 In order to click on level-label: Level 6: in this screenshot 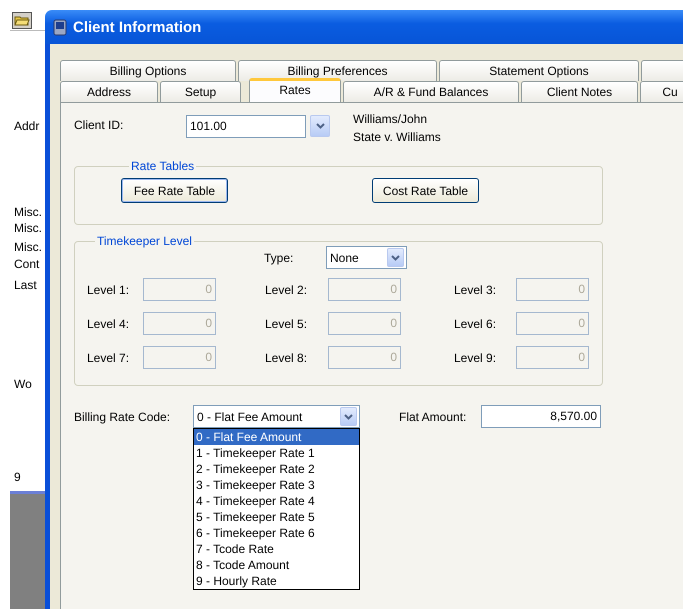, I will do `click(476, 323)`.